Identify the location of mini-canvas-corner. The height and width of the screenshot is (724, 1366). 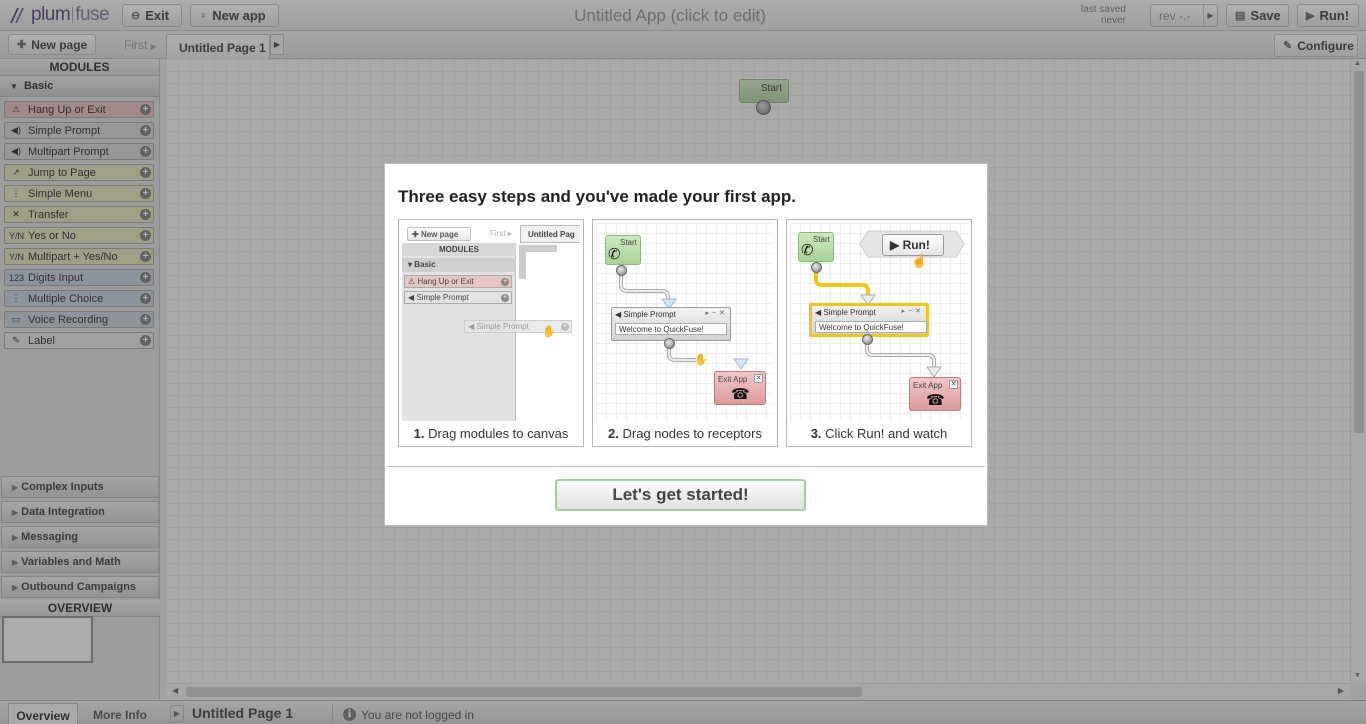
(538, 262).